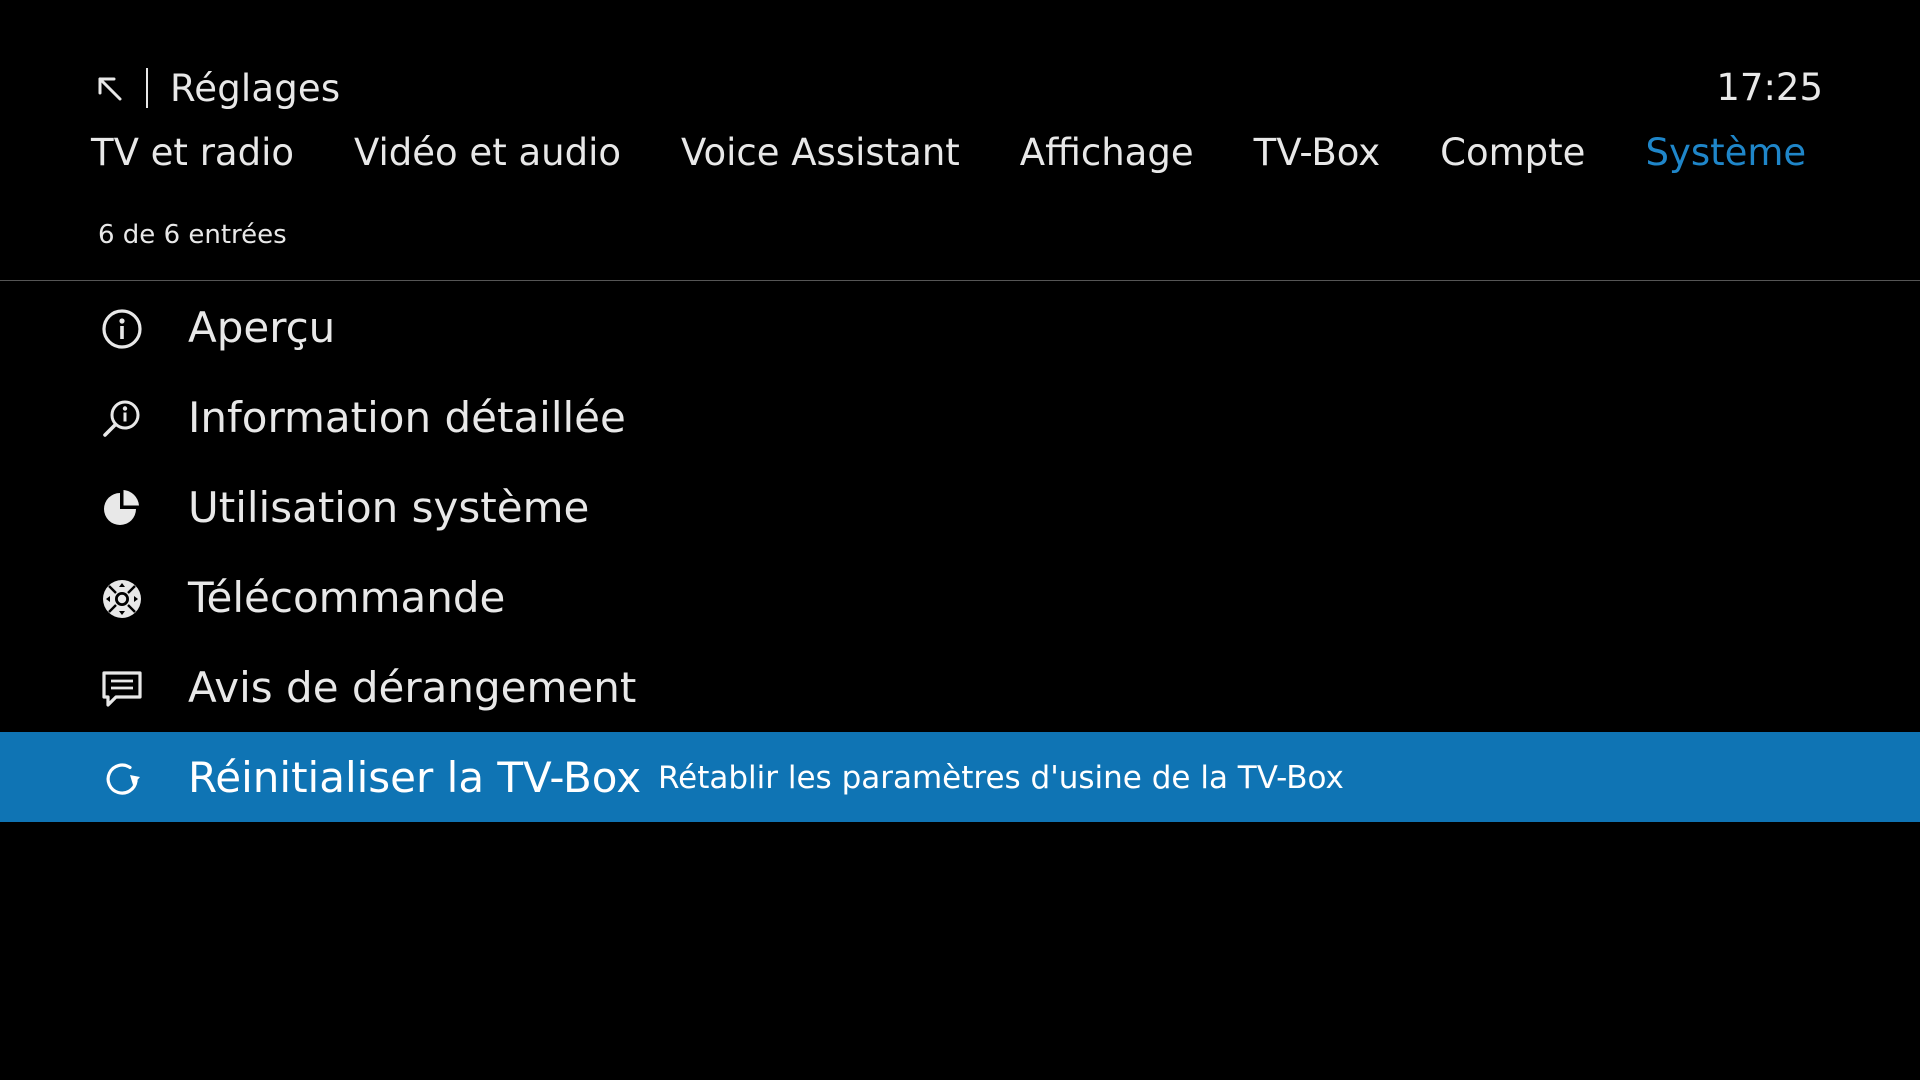 The width and height of the screenshot is (1920, 1080). I want to click on tab-voice-assistant: Voice Assistant, so click(820, 152).